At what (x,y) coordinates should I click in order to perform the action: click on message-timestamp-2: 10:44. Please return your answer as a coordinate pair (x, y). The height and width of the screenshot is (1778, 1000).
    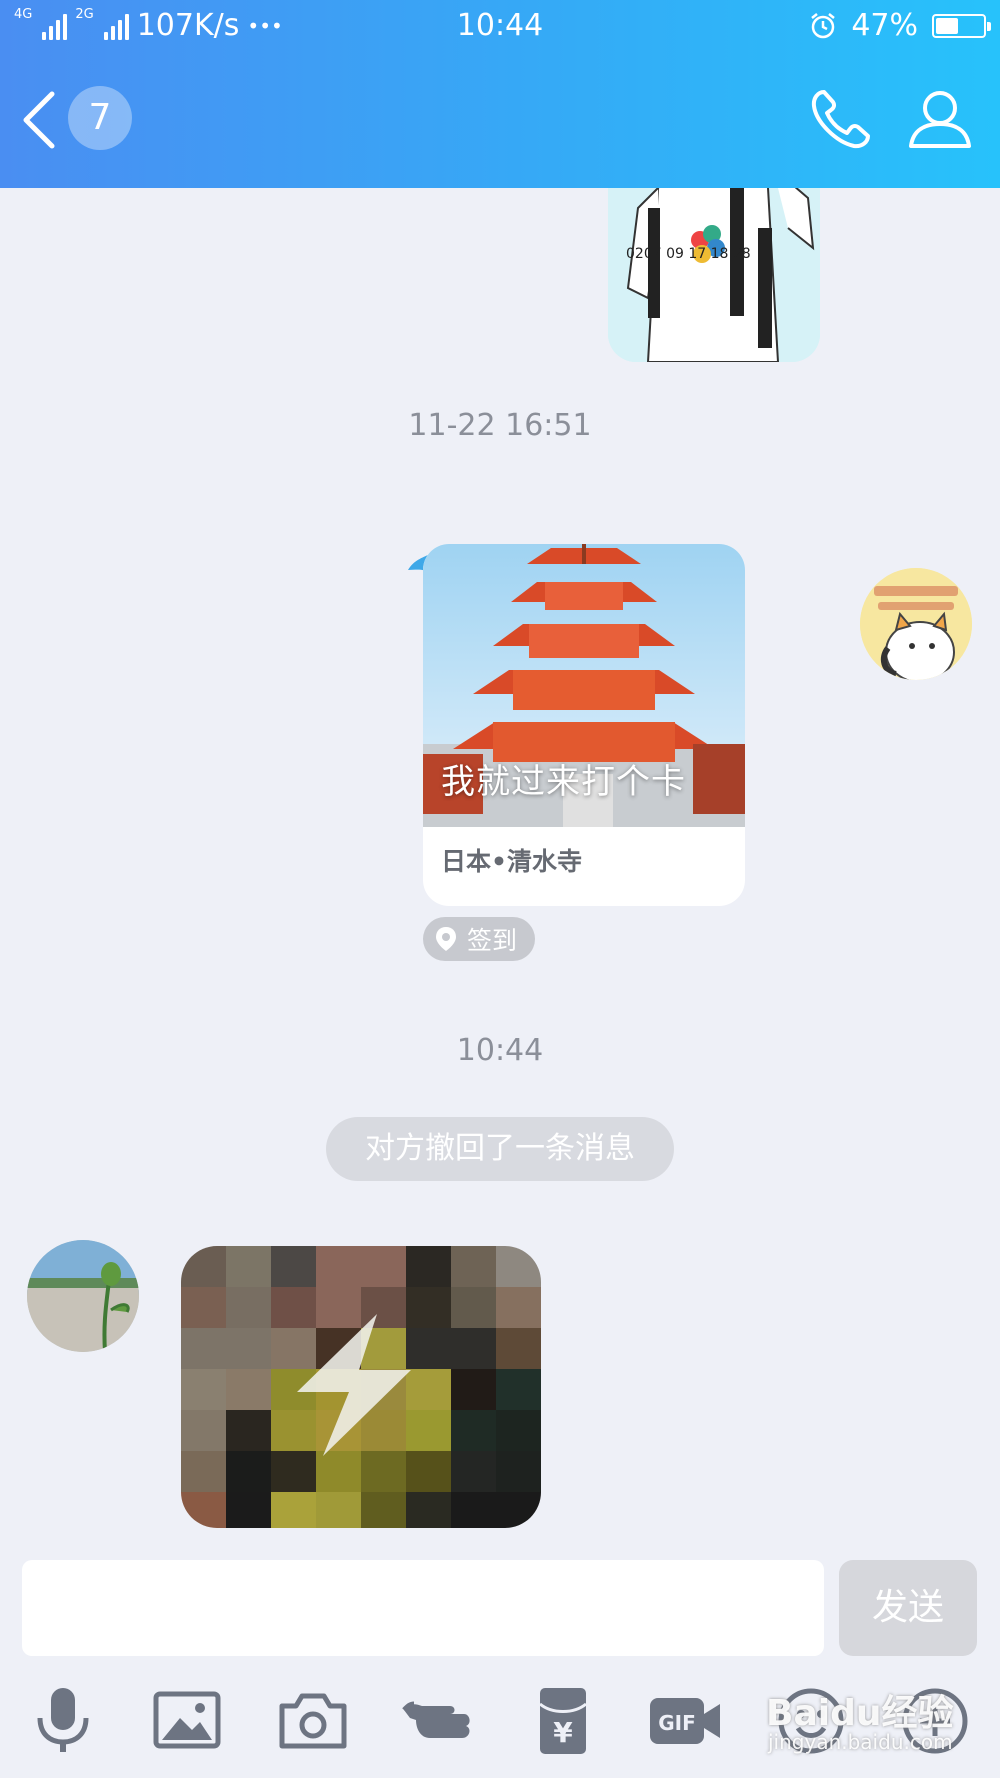
    Looking at the image, I should click on (500, 1050).